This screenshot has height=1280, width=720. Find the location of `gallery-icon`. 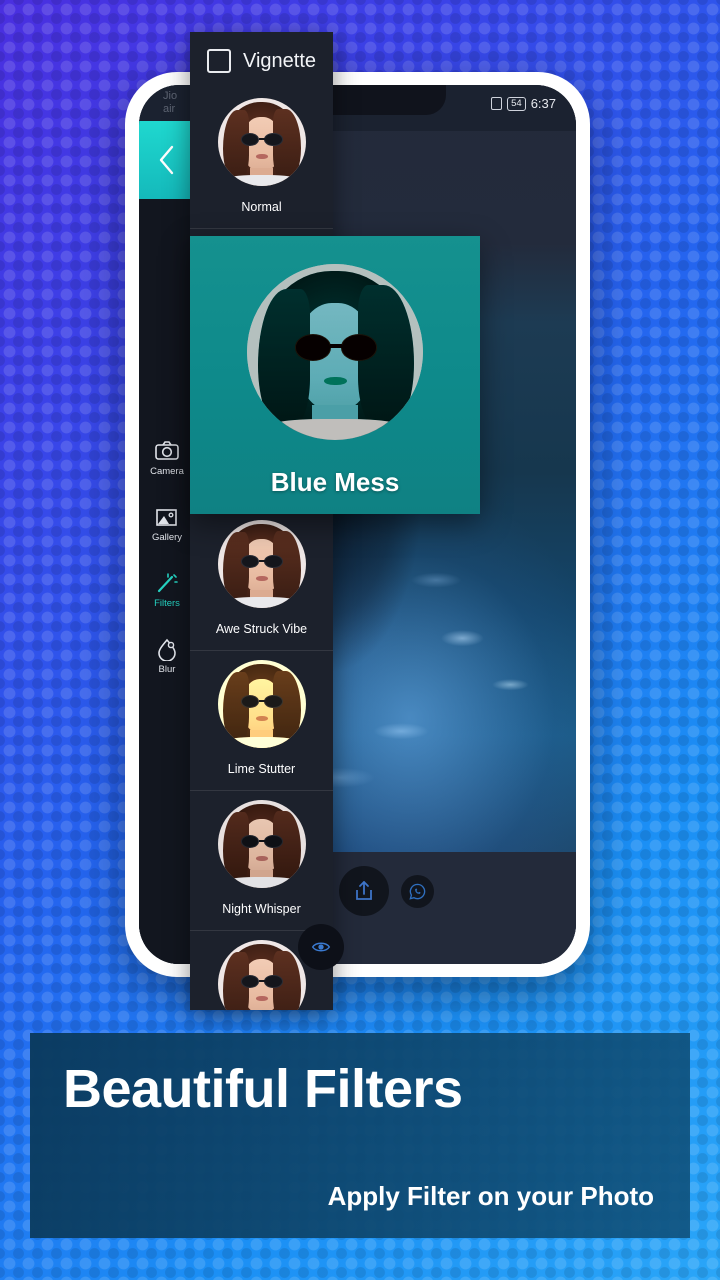

gallery-icon is located at coordinates (166, 517).